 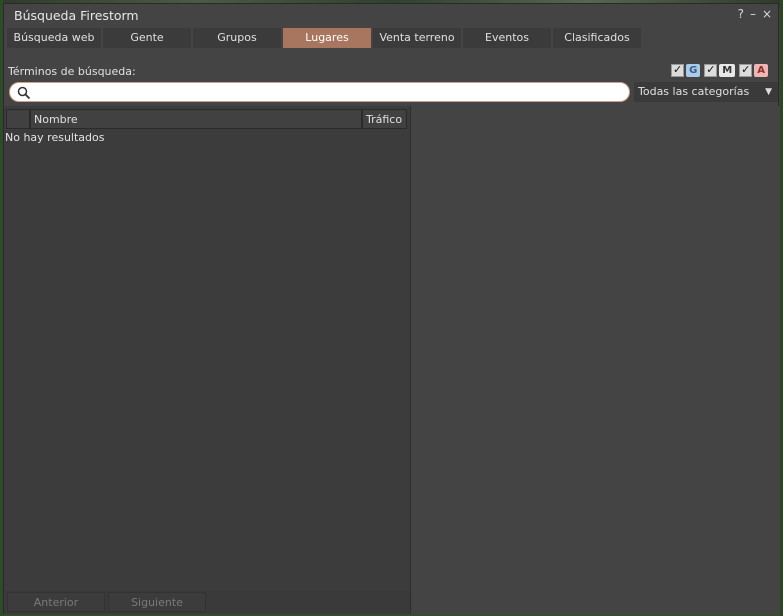 What do you see at coordinates (196, 119) in the screenshot?
I see `column-header-name: Nombre` at bounding box center [196, 119].